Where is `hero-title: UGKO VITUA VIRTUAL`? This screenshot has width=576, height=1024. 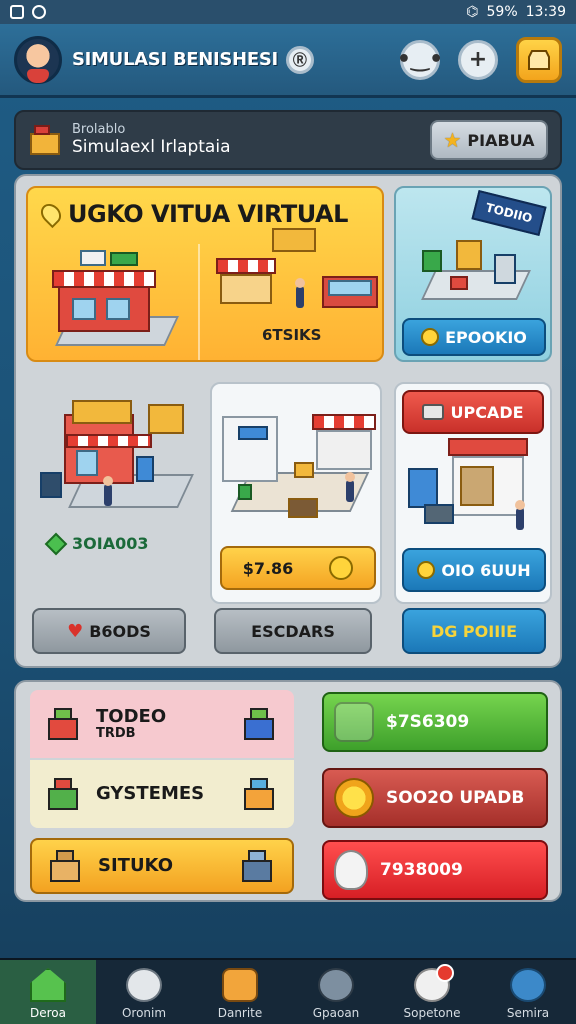 hero-title: UGKO VITUA VIRTUAL is located at coordinates (192, 214).